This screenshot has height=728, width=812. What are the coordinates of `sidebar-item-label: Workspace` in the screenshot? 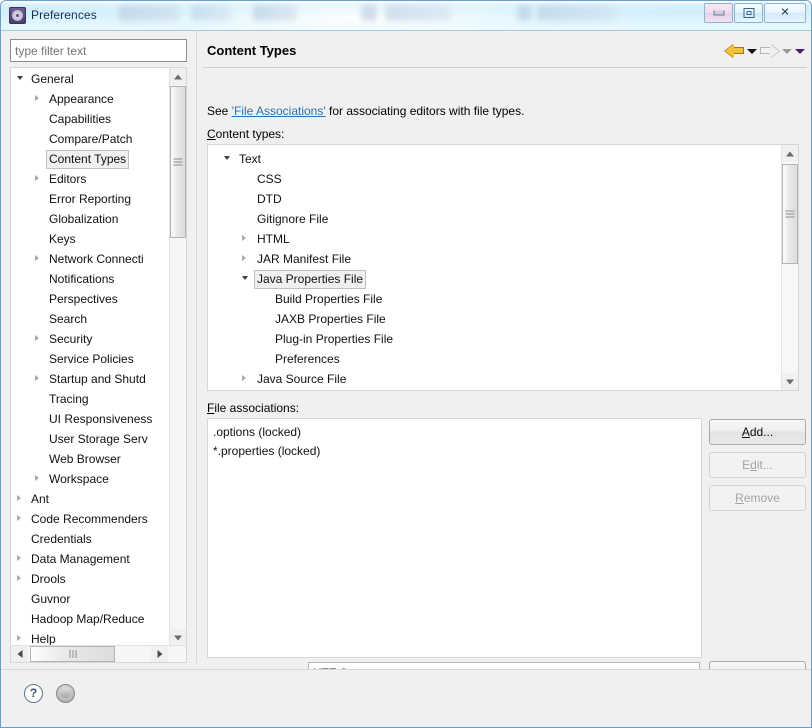 It's located at (79, 479).